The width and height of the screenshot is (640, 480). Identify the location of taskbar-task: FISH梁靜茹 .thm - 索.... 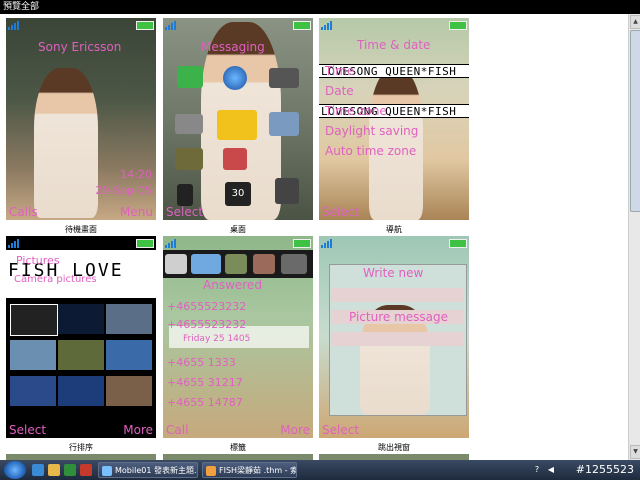
(249, 470).